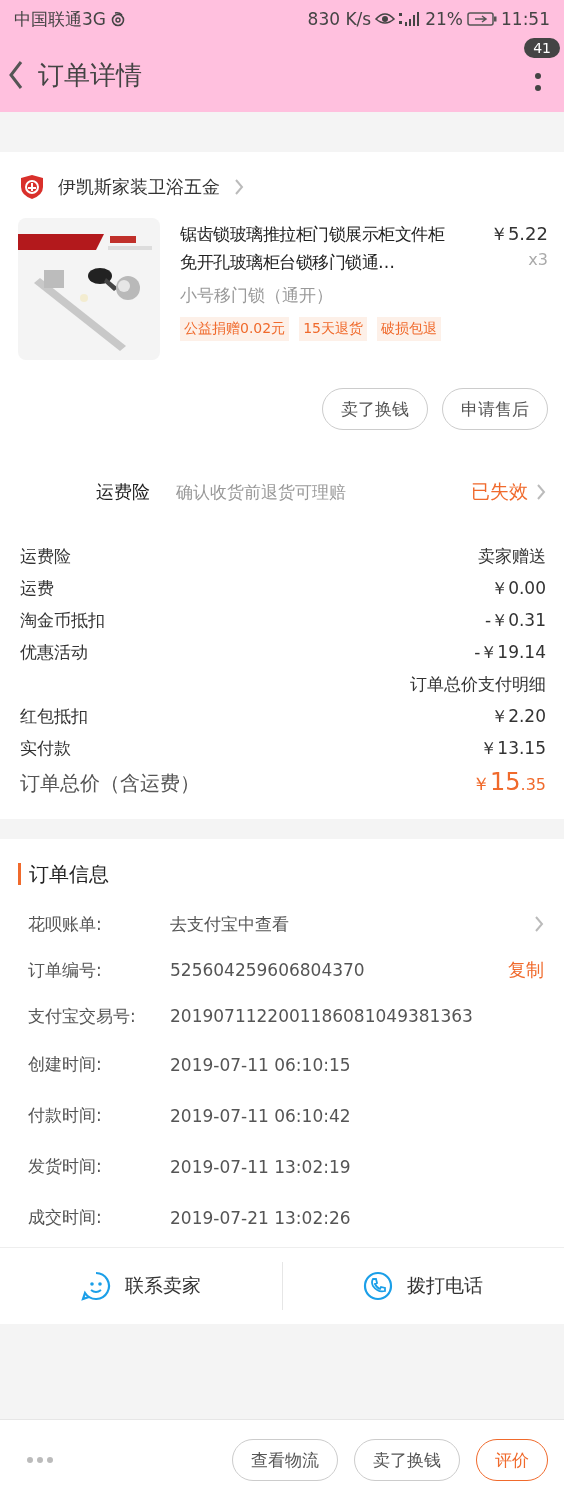 The image size is (564, 1500). Describe the element at coordinates (54, 716) in the screenshot. I see `price-label: 红包抵扣` at that location.